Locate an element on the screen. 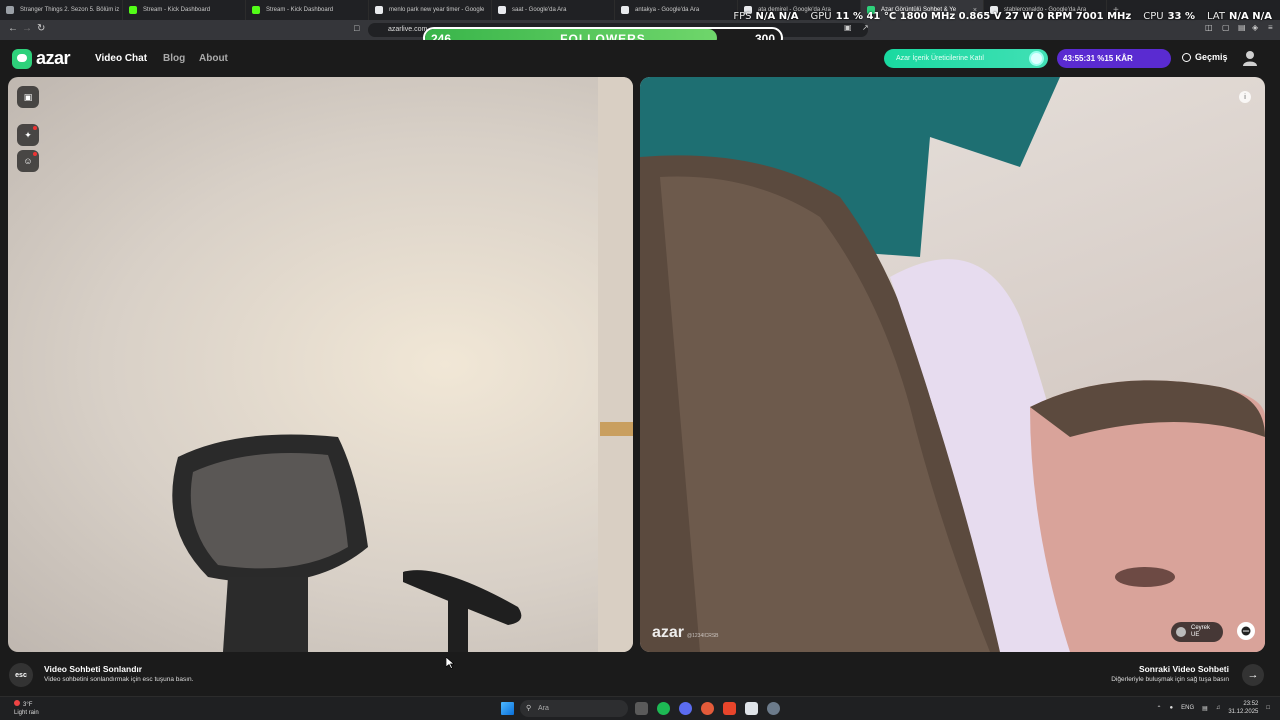  partner-info-chip: Ceyrek UE is located at coordinates (1197, 632).